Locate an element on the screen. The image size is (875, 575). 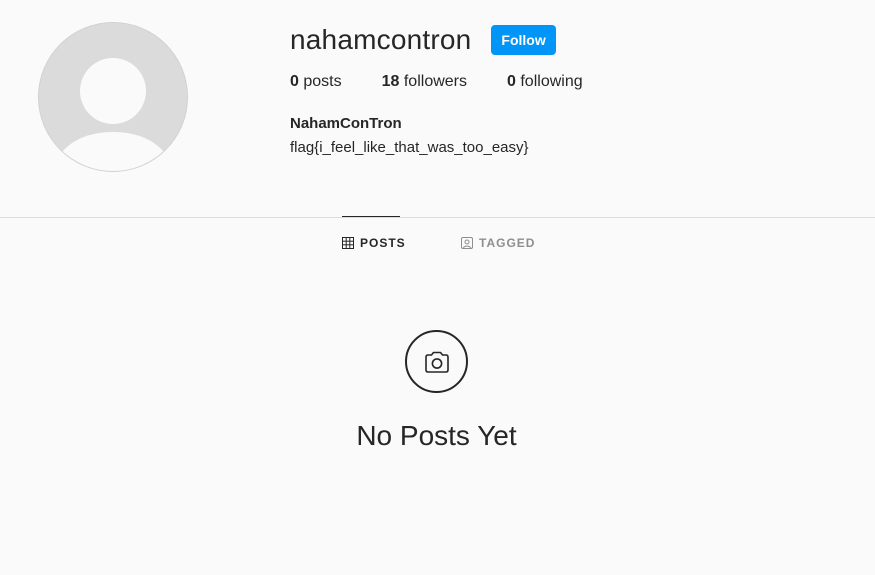
followers-label: followers is located at coordinates (435, 81).